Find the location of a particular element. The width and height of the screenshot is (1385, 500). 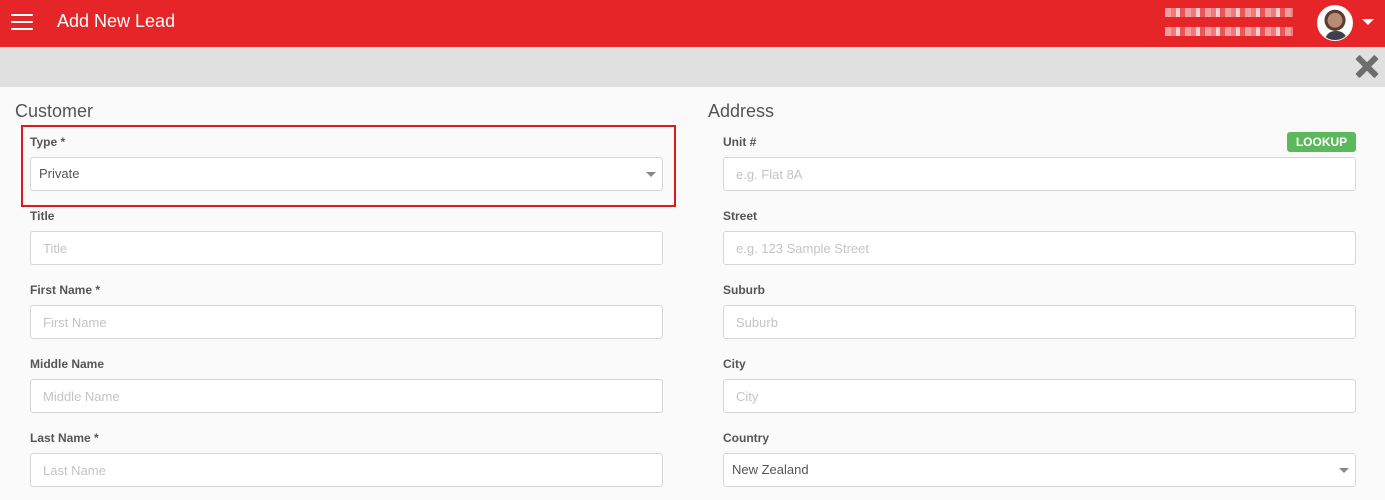

action-bar is located at coordinates (692, 67).